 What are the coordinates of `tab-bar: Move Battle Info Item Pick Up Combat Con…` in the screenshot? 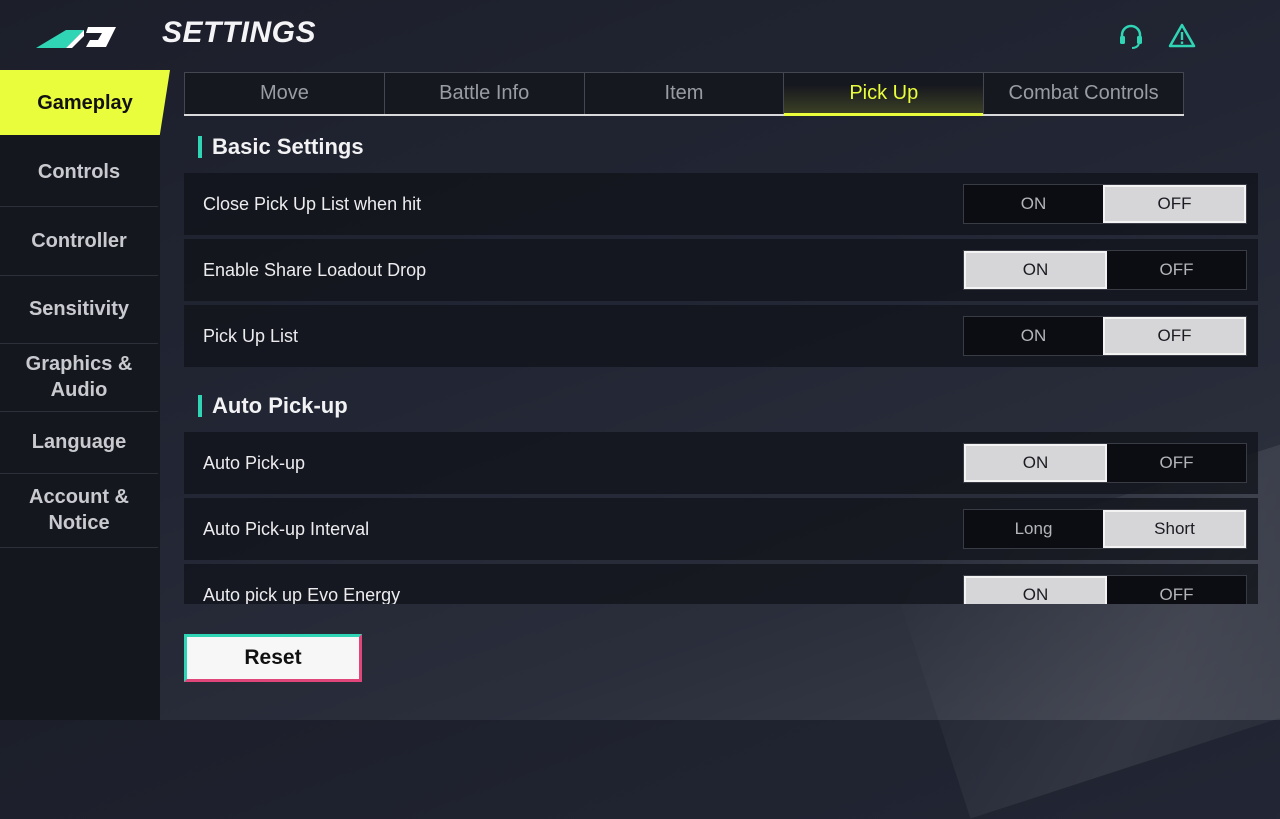 It's located at (684, 94).